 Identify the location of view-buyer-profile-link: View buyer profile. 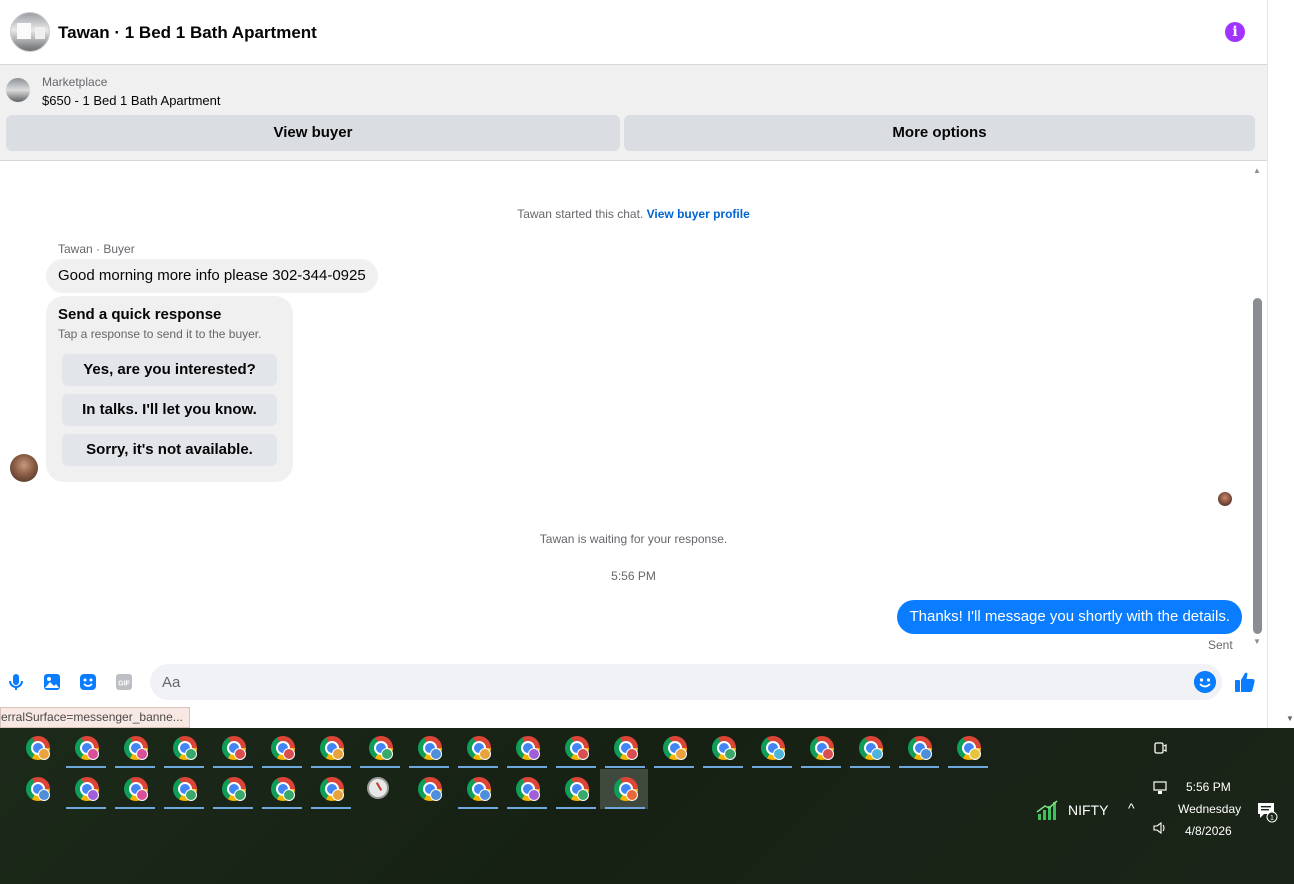
(698, 214).